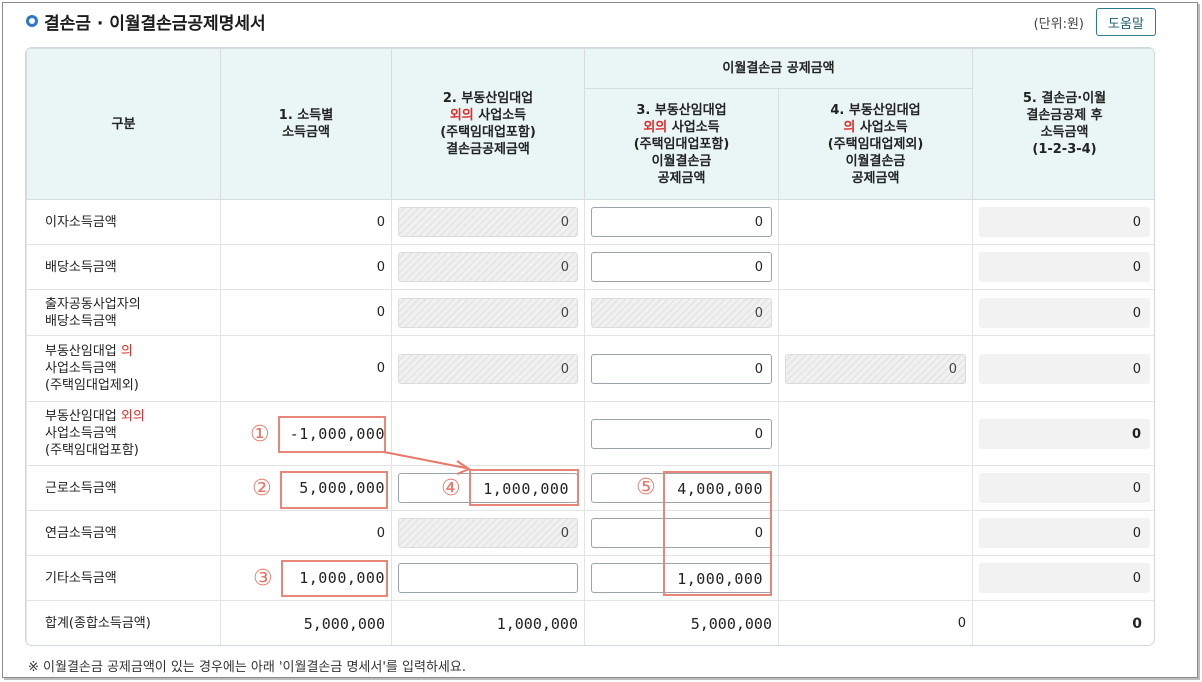 The image size is (1202, 682). Describe the element at coordinates (681, 312) in the screenshot. I see `carryover-deduction-field: 0` at that location.